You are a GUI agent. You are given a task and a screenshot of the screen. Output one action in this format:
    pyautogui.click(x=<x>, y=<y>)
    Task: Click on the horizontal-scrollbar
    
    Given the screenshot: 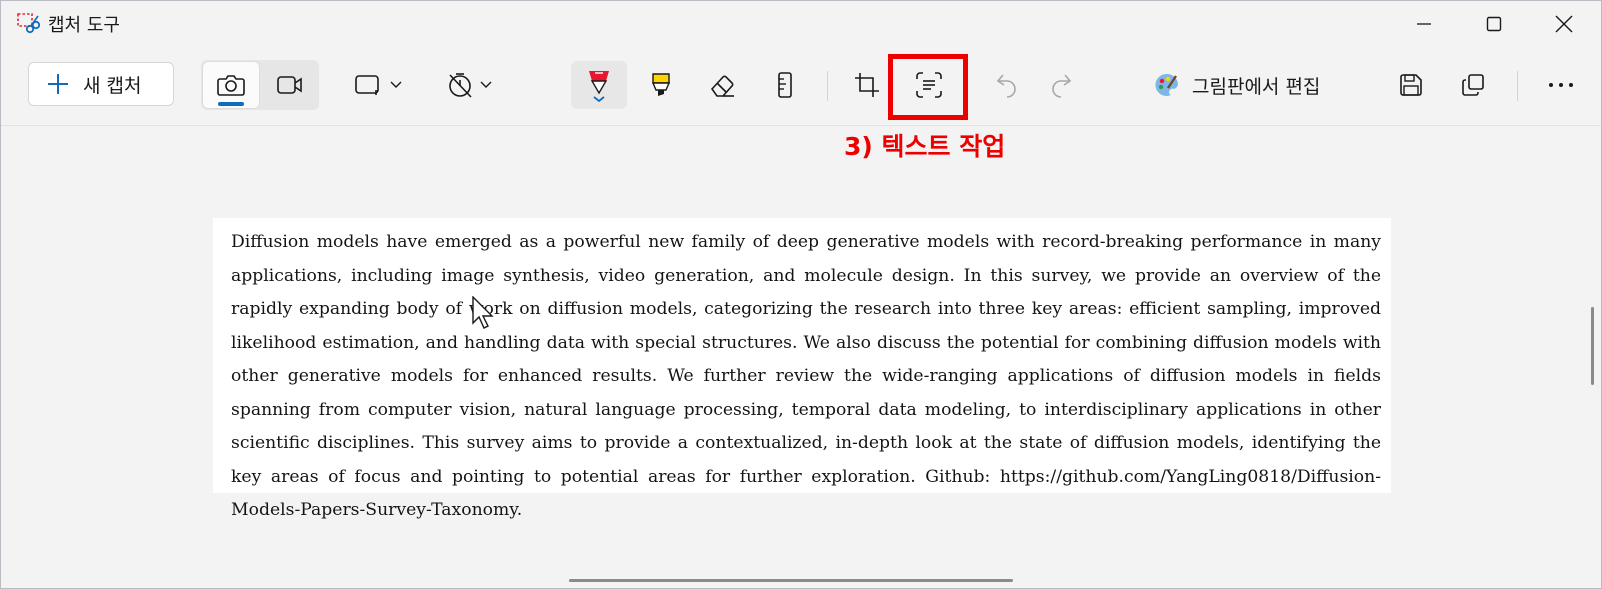 What is the action you would take?
    pyautogui.click(x=791, y=580)
    